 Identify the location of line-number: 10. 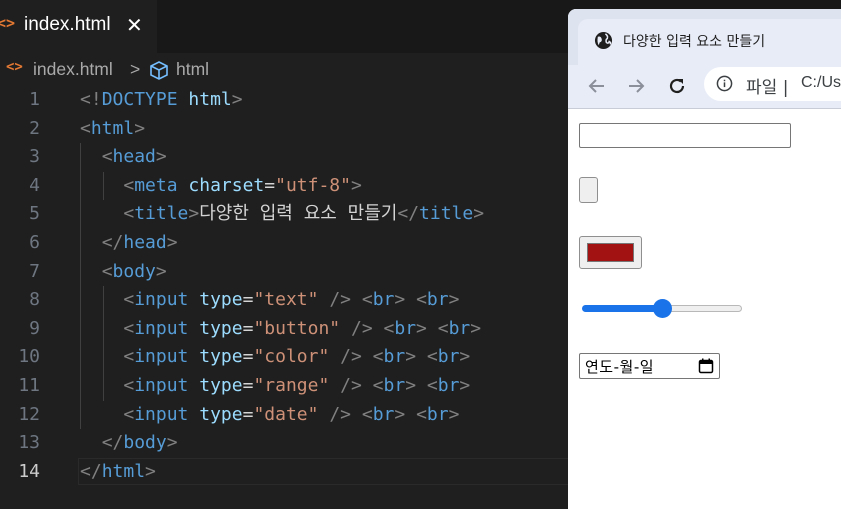
(29, 357).